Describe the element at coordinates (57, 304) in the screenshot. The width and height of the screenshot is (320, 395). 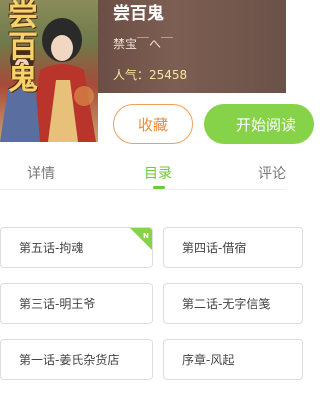
I see `chapter-label: 第三话-明王爷` at that location.